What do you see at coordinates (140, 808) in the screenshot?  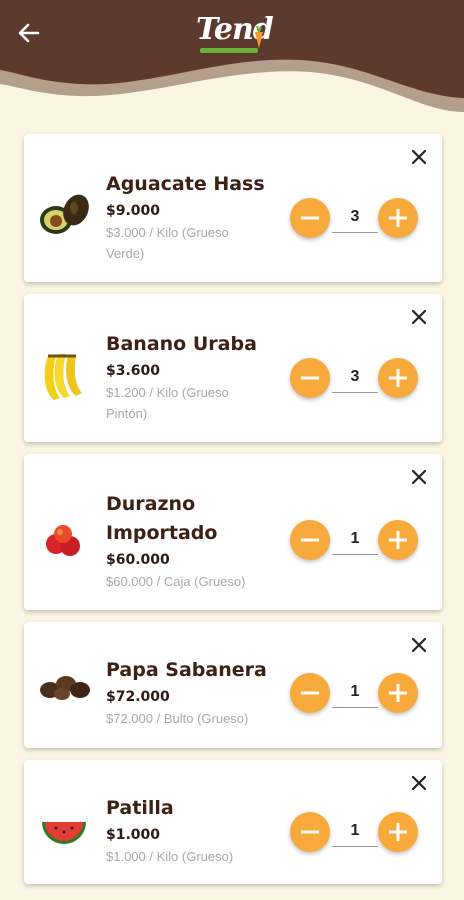 I see `item-name: Patilla` at bounding box center [140, 808].